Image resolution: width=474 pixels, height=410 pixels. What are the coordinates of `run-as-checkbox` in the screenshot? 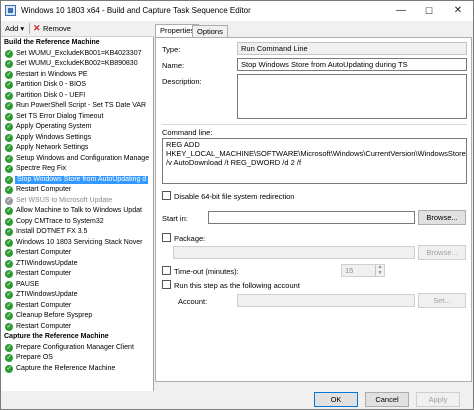 It's located at (166, 284).